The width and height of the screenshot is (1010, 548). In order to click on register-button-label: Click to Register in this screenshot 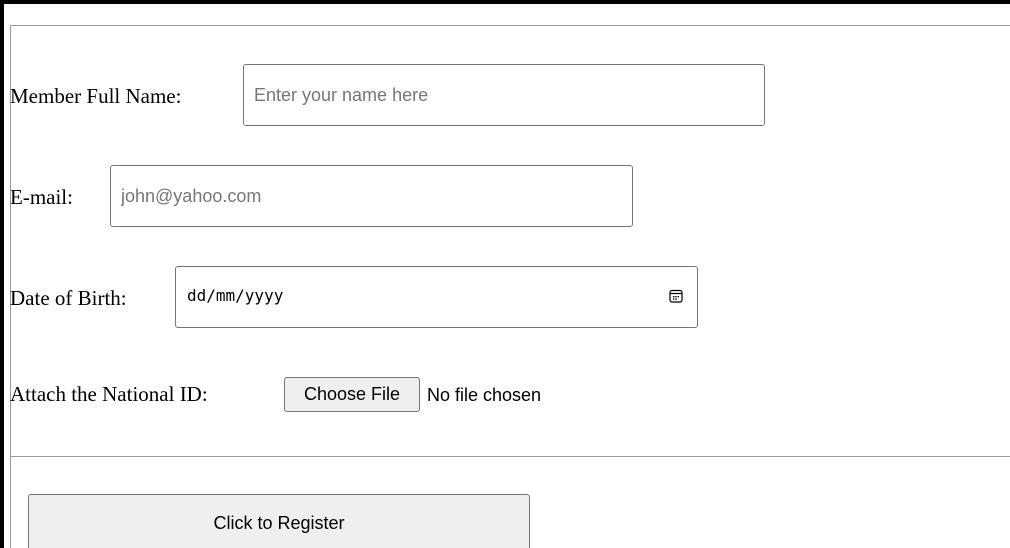, I will do `click(279, 523)`.